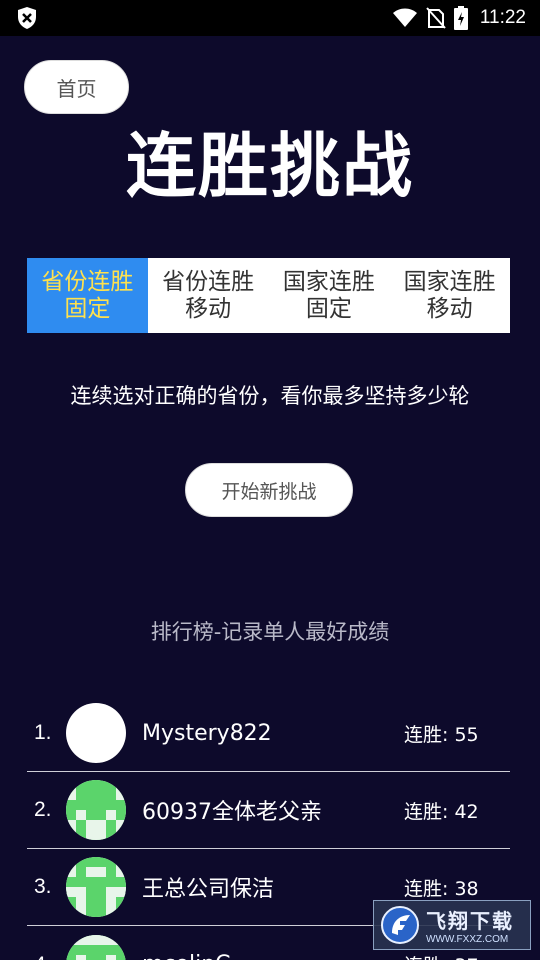  I want to click on status-time: 11:22, so click(502, 17).